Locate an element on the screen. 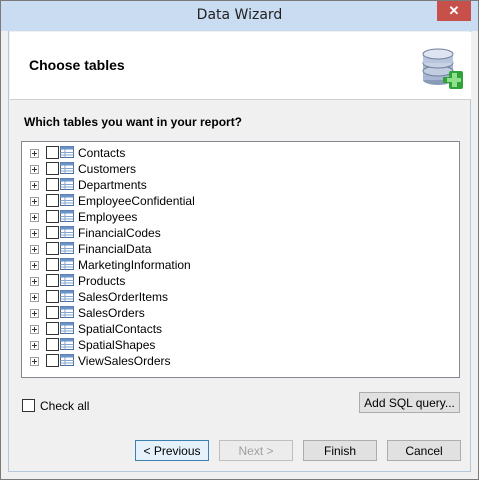 The image size is (479, 480). next-button: Next > is located at coordinates (256, 450).